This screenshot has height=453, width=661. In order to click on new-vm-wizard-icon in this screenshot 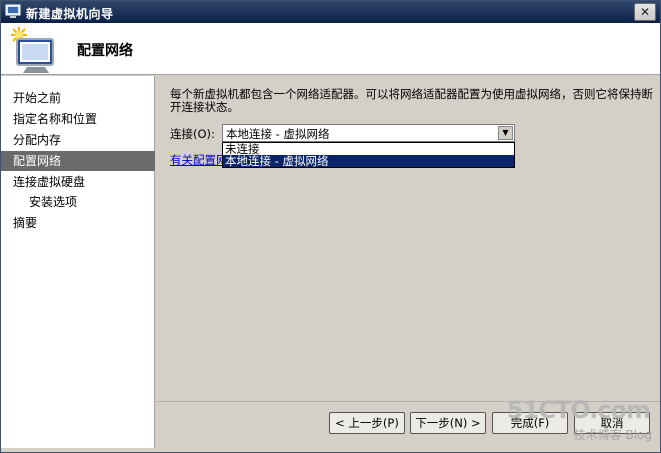, I will do `click(32, 50)`.